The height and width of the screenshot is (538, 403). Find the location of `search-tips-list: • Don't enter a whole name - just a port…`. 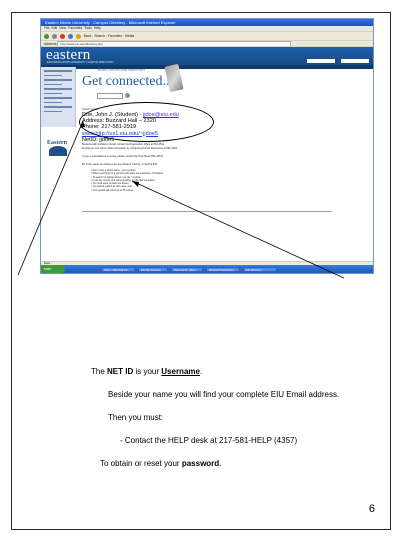

search-tips-list: • Don't enter a whole name - just a port… is located at coordinates (127, 180).